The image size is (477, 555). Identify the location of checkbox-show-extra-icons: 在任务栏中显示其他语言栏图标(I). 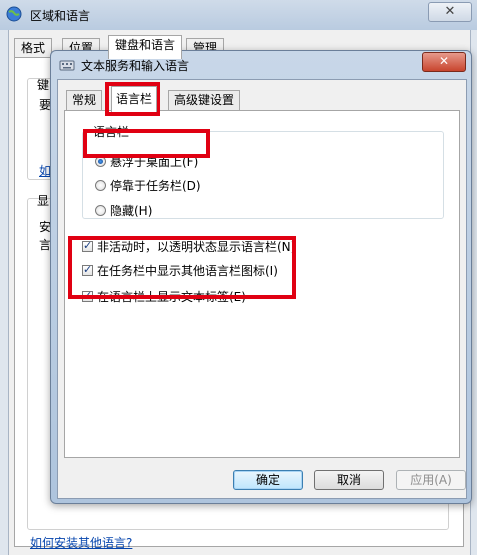
(180, 270).